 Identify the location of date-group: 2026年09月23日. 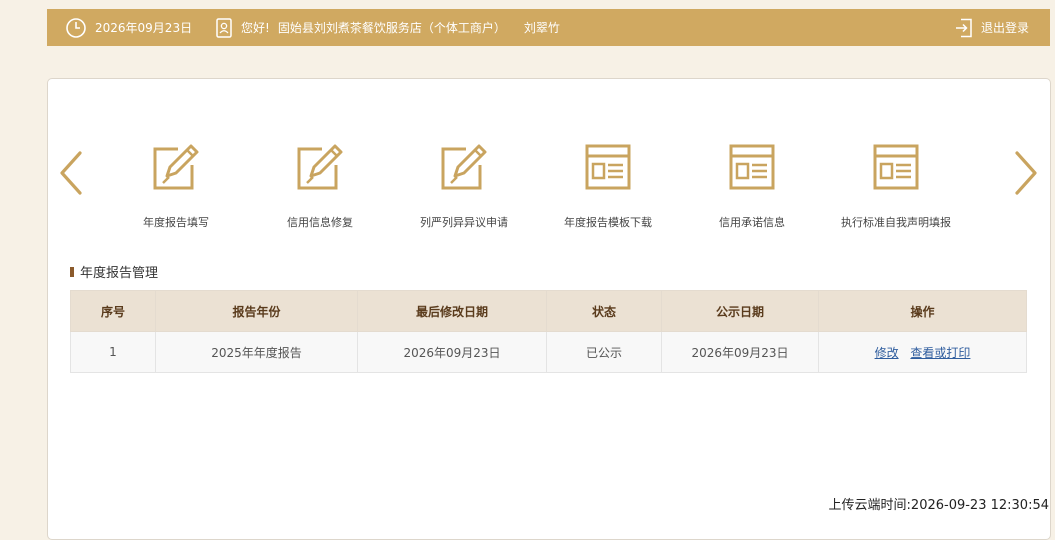
(128, 27).